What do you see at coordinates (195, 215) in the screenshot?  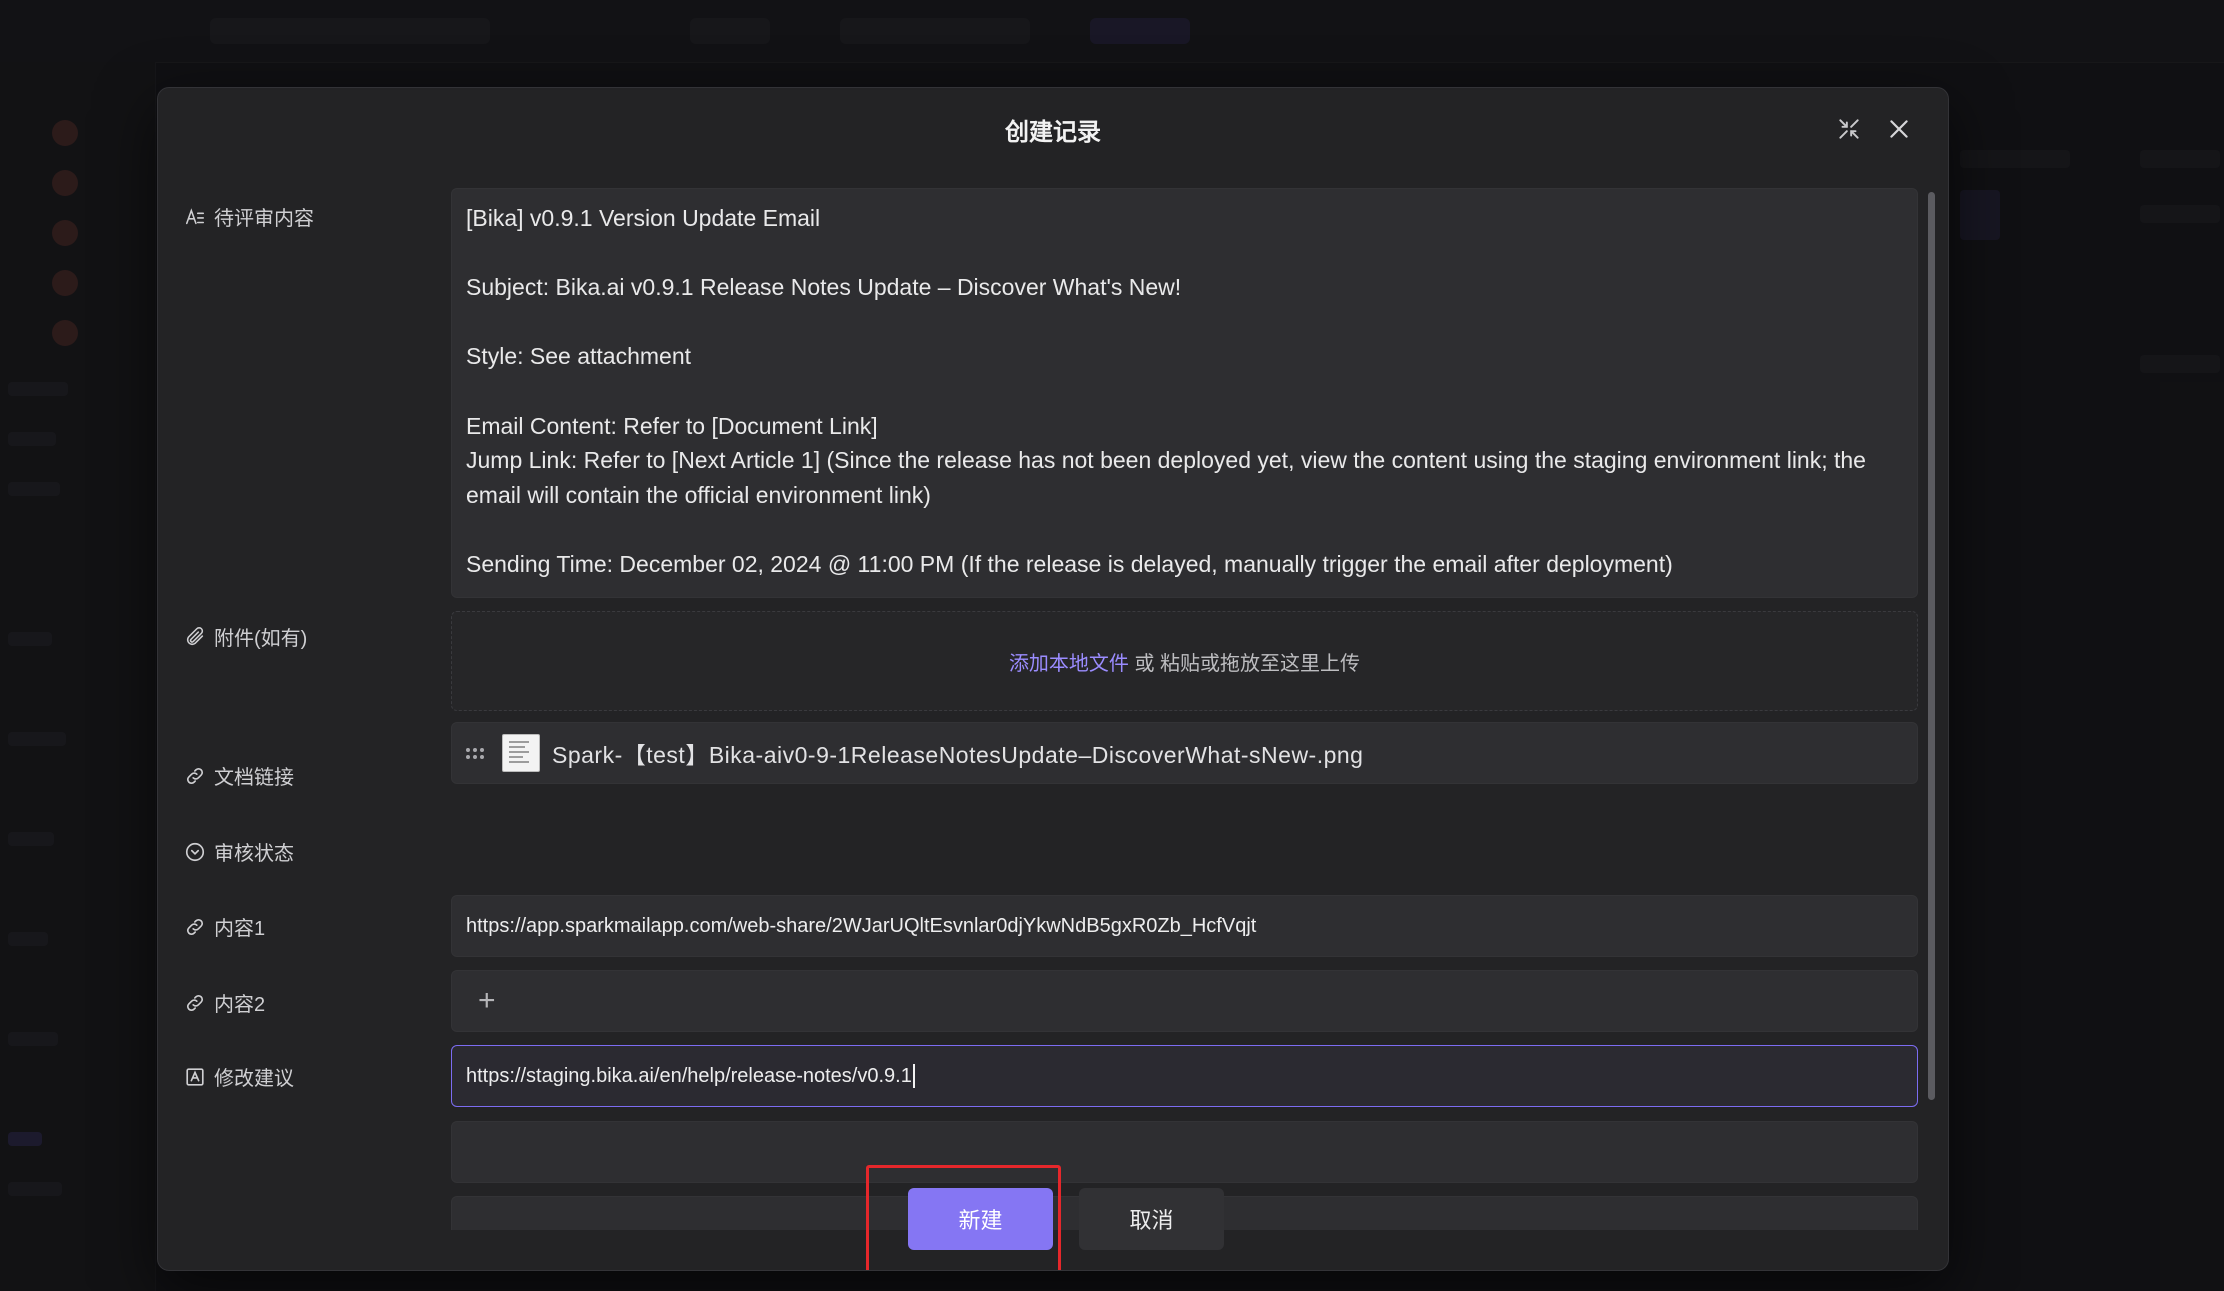 I see `text-icon` at bounding box center [195, 215].